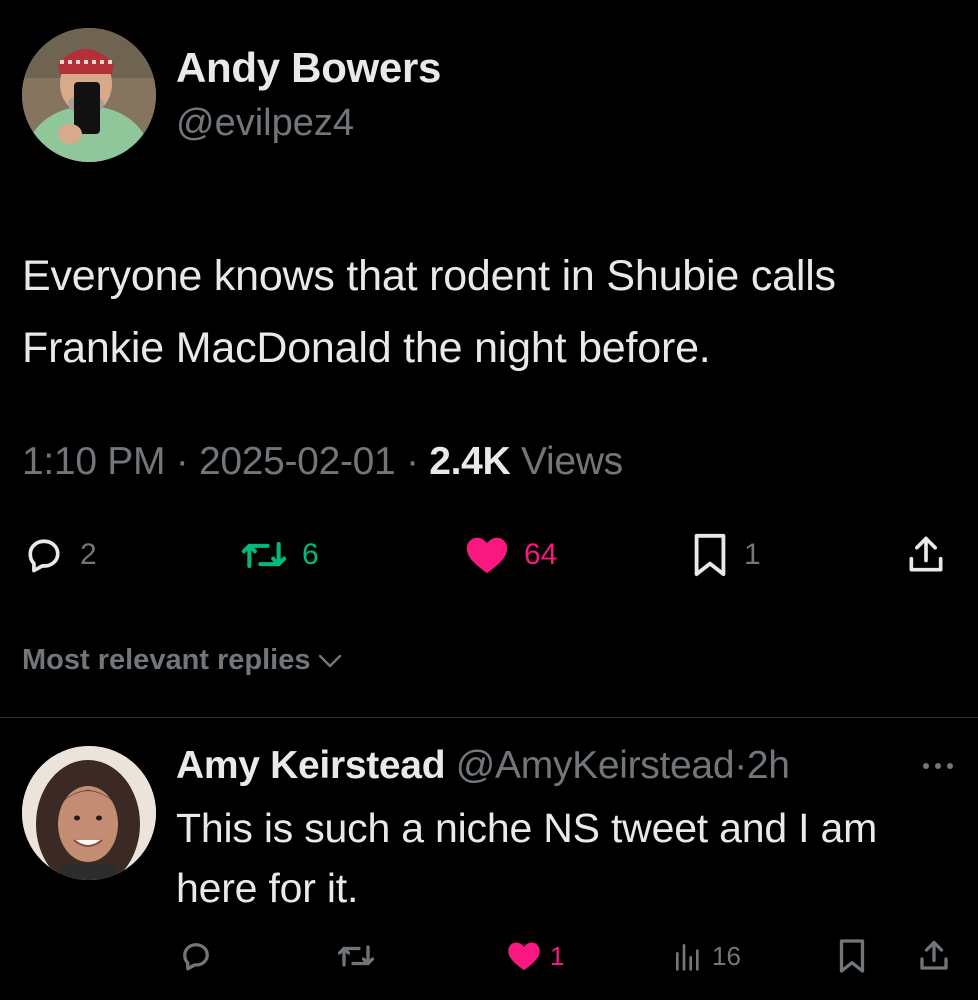 This screenshot has height=1000, width=978. What do you see at coordinates (166, 660) in the screenshot?
I see `replies-sort-label: Most relevant replies` at bounding box center [166, 660].